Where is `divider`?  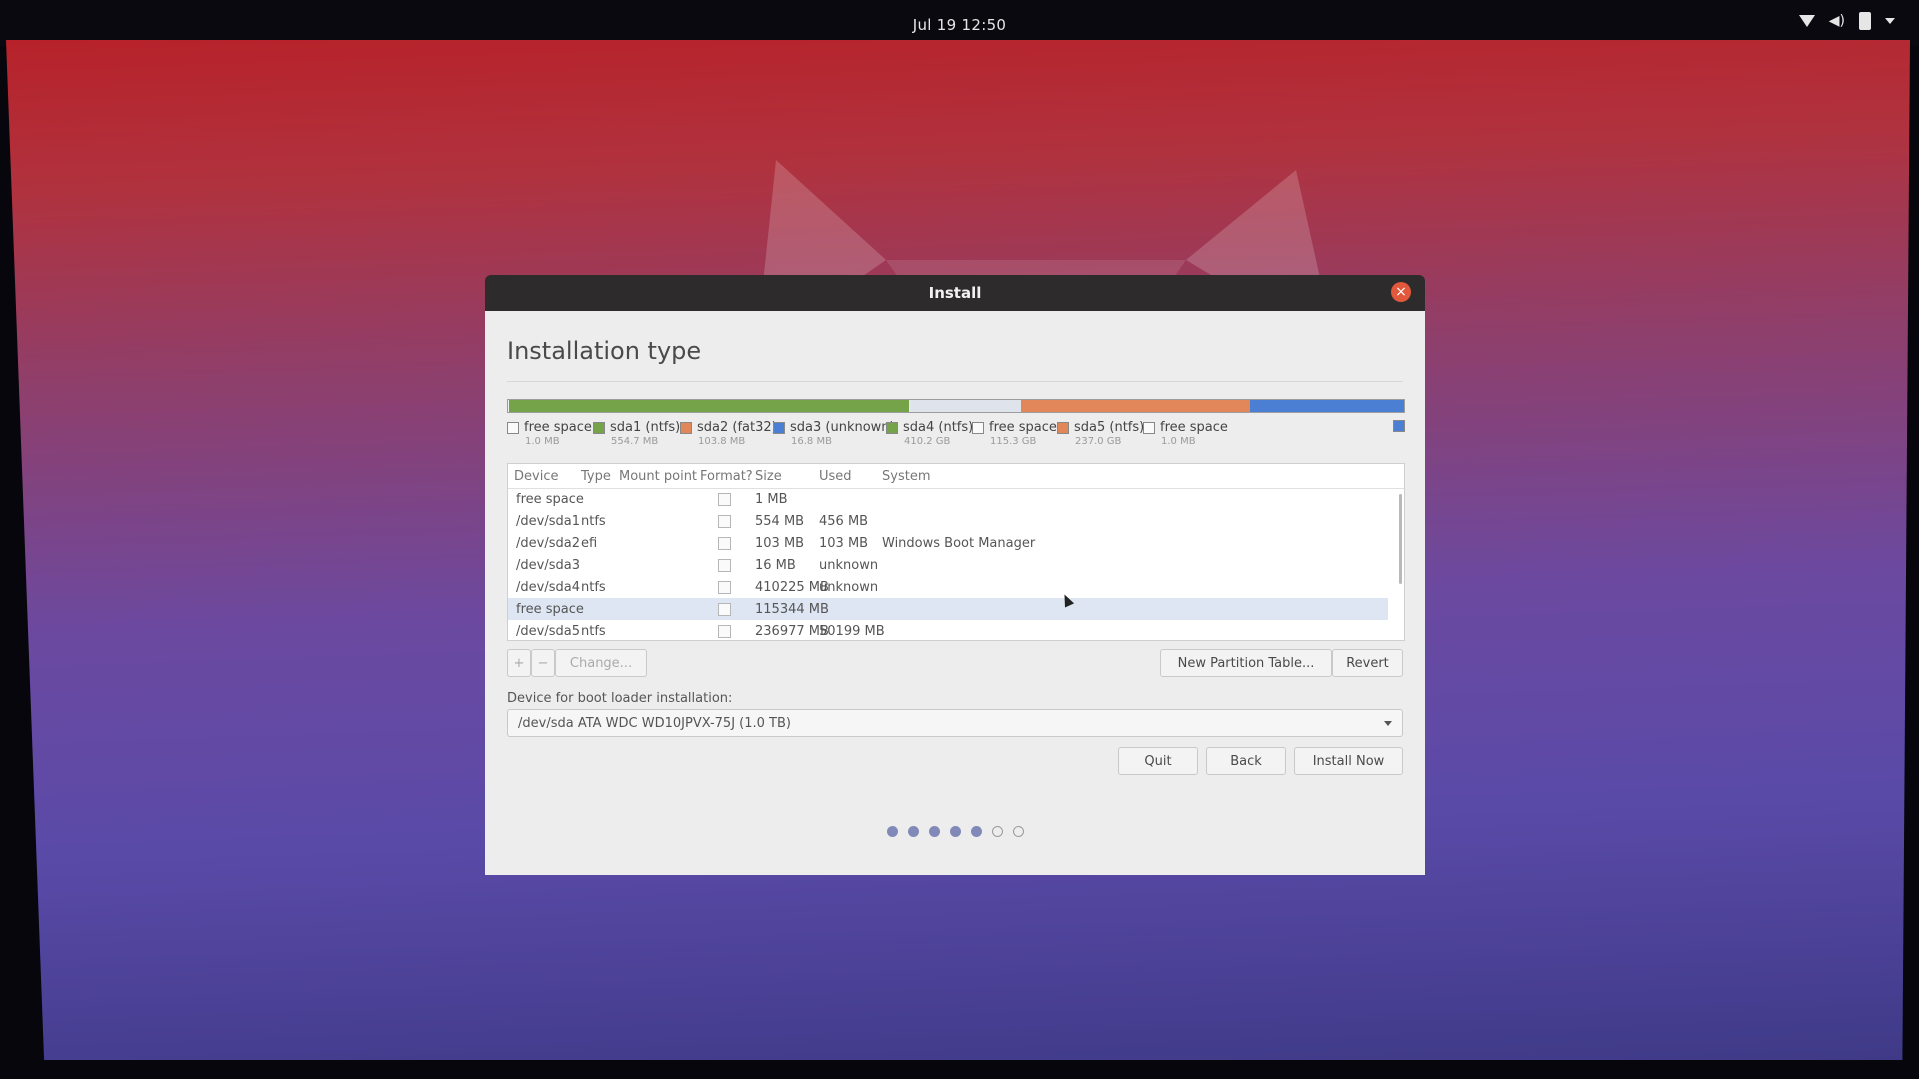
divider is located at coordinates (955, 381).